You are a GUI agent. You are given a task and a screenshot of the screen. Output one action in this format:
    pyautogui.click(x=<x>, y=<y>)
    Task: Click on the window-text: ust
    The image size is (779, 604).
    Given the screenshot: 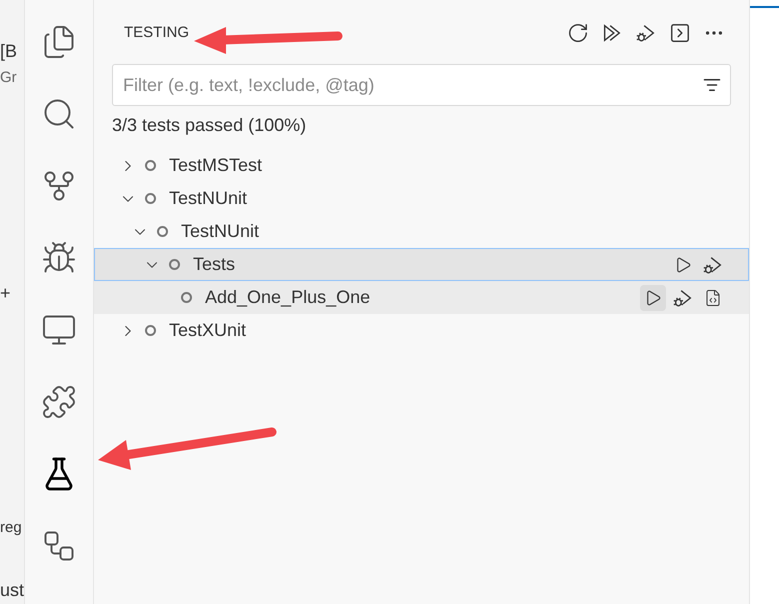 What is the action you would take?
    pyautogui.click(x=12, y=590)
    